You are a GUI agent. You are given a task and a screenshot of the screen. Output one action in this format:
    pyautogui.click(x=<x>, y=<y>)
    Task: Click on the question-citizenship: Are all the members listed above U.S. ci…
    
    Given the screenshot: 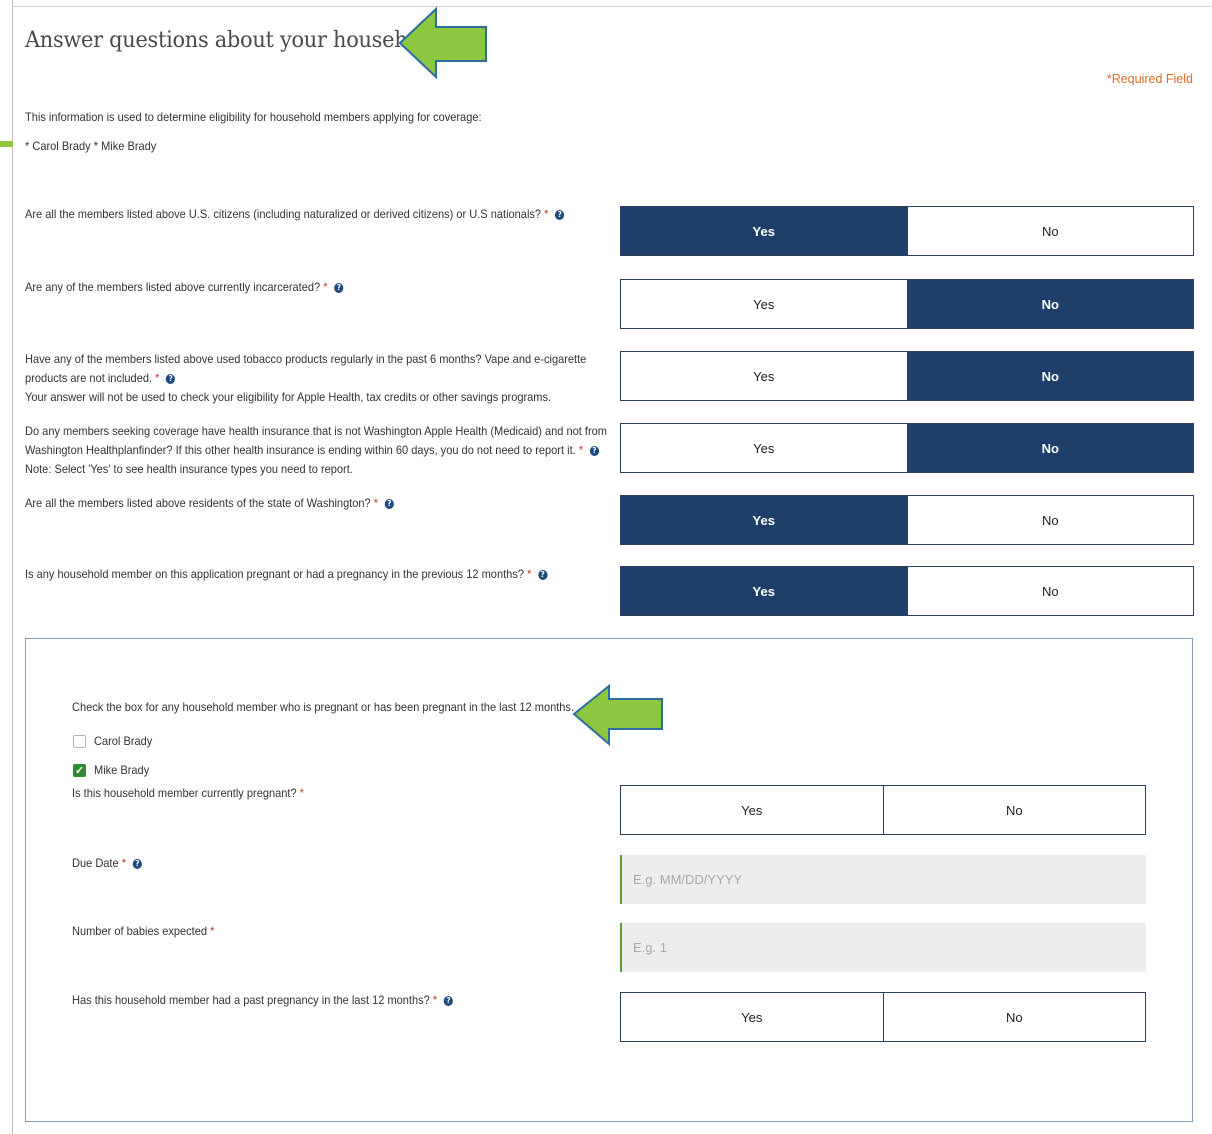 What is the action you would take?
    pyautogui.click(x=295, y=214)
    